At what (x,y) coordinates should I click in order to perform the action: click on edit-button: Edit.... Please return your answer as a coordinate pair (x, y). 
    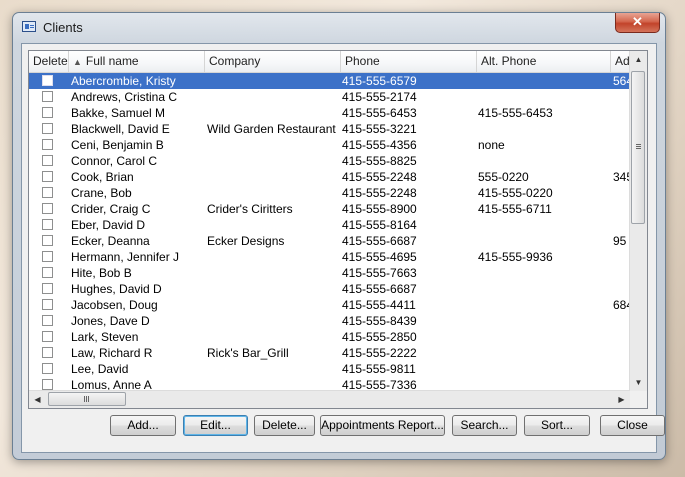
    Looking at the image, I should click on (215, 425).